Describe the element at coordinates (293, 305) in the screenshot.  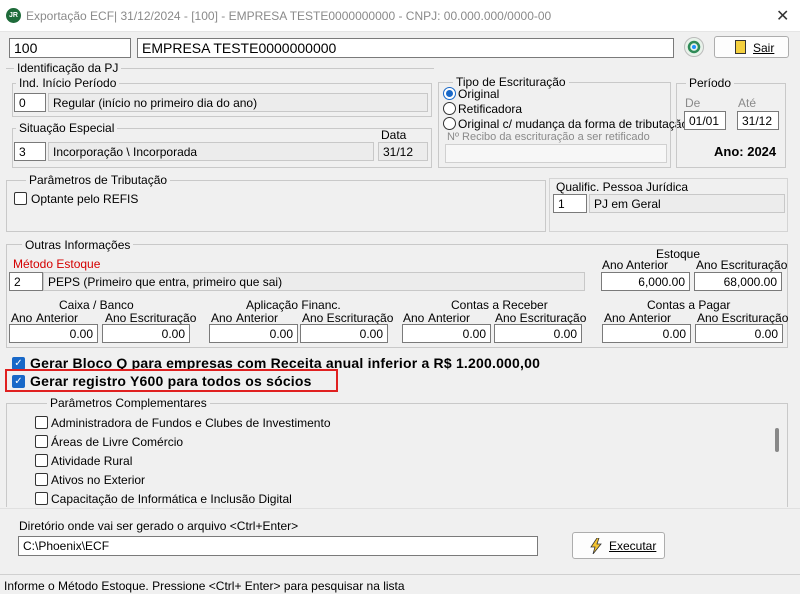
I see `aplicacao-title: Aplicação Financ.` at that location.